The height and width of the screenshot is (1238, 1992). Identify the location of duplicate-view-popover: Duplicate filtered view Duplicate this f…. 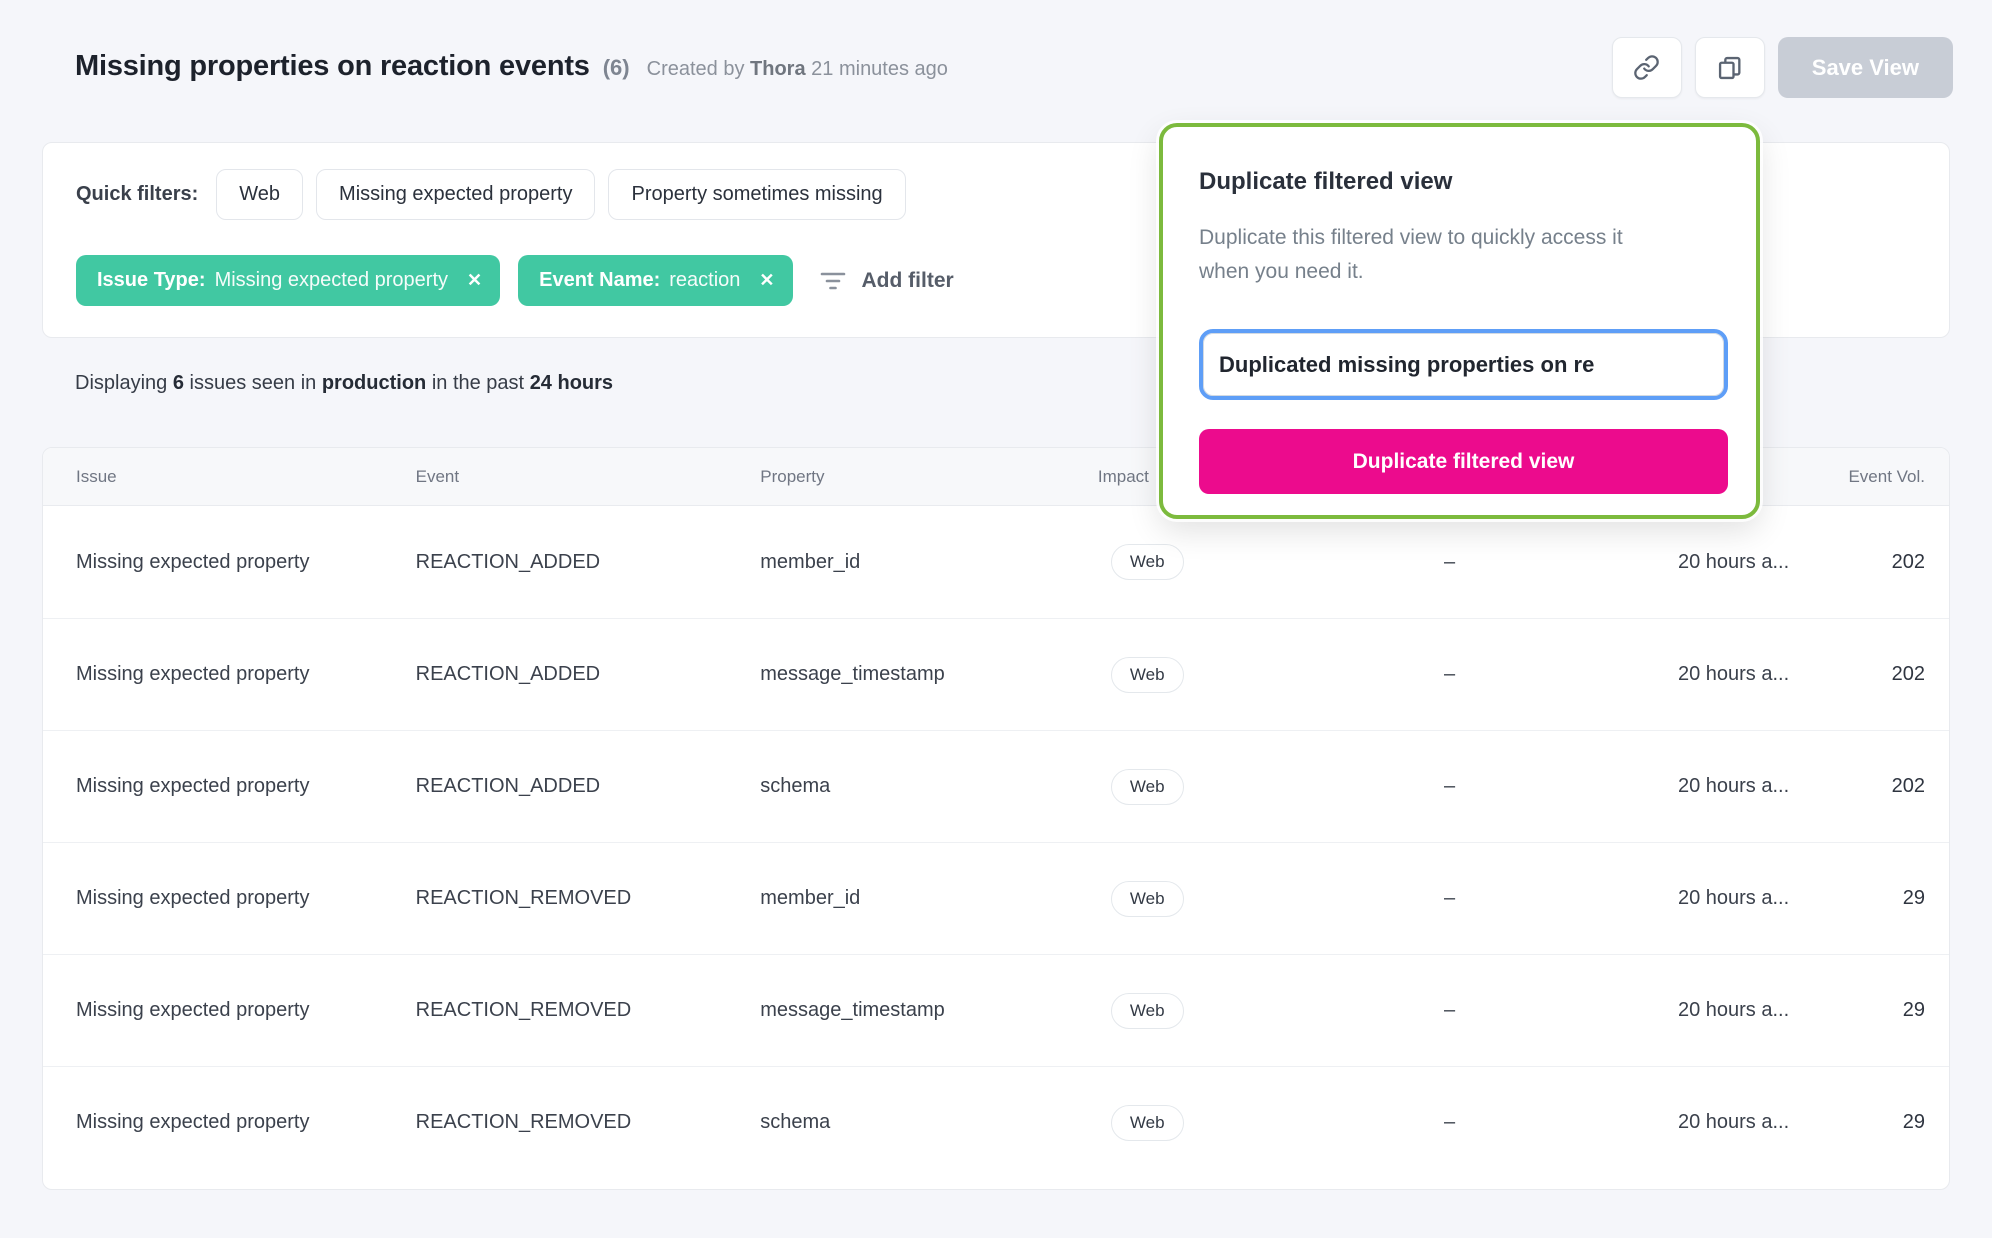
(1459, 321).